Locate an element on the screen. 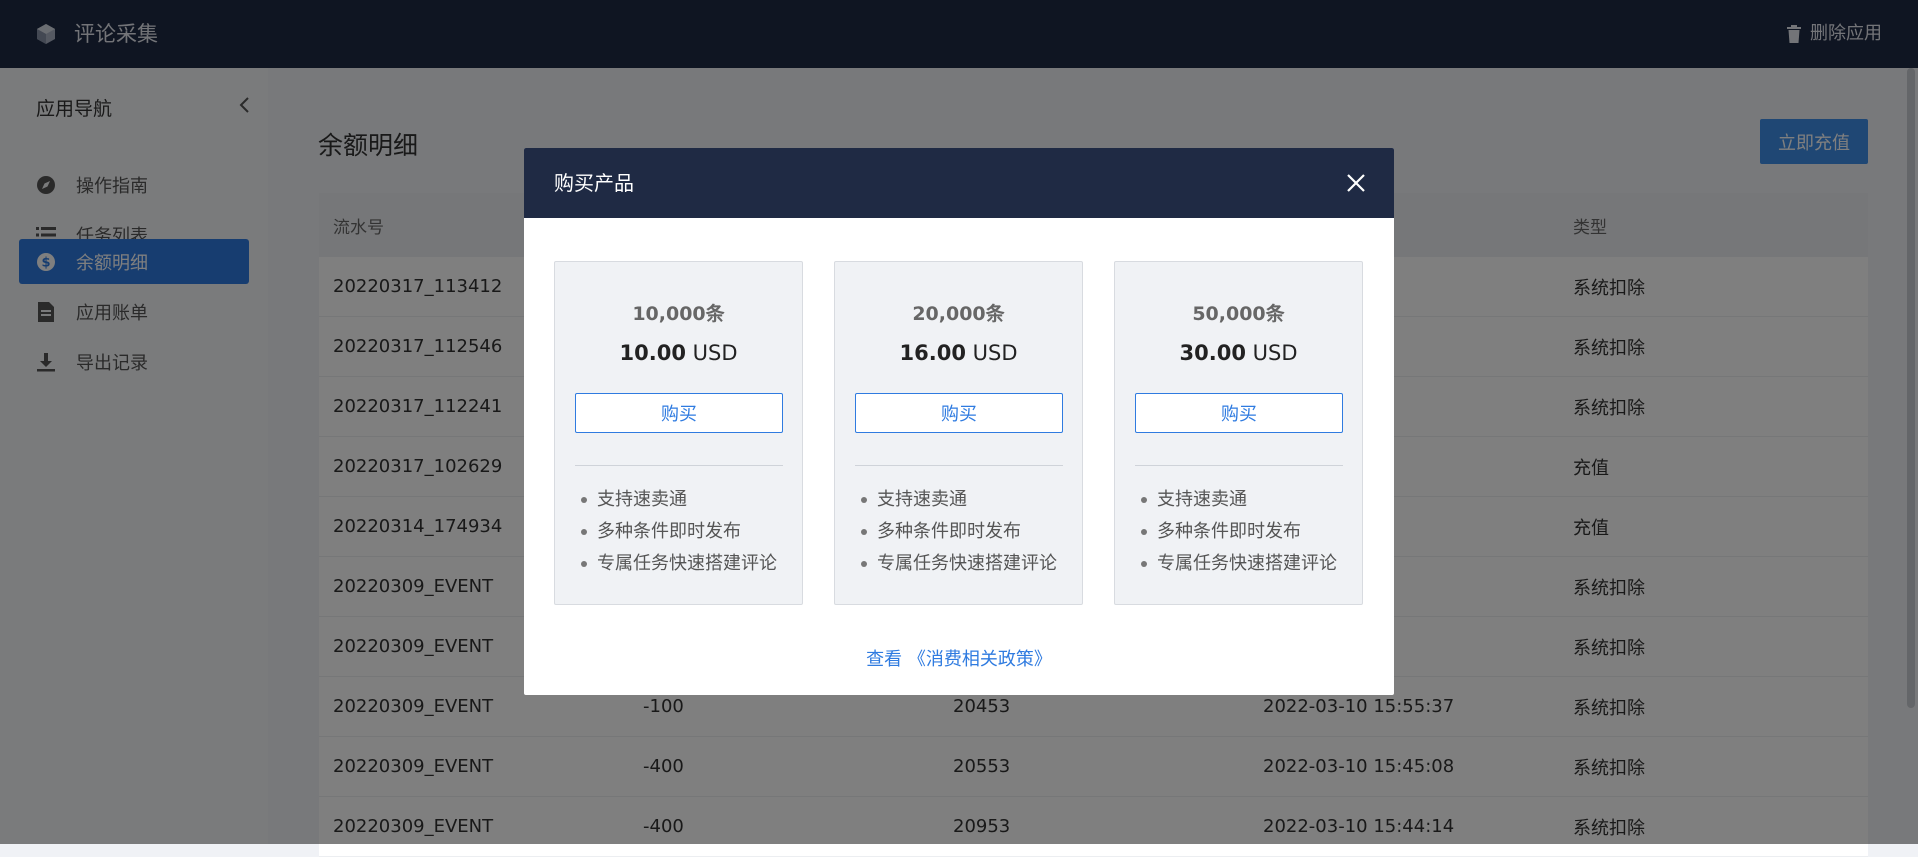 This screenshot has height=857, width=1918. plan-price: 30.00 USD is located at coordinates (1238, 353).